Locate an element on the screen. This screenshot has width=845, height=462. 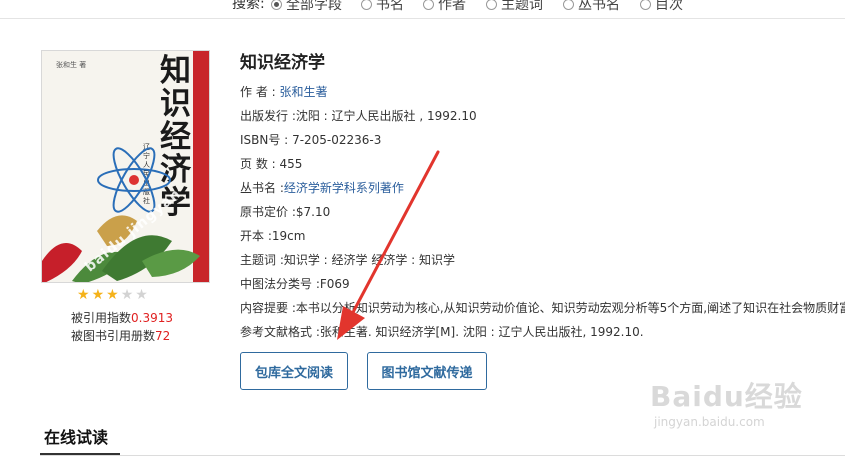
citation-index: 被引用指数0.3913 is located at coordinates (122, 317).